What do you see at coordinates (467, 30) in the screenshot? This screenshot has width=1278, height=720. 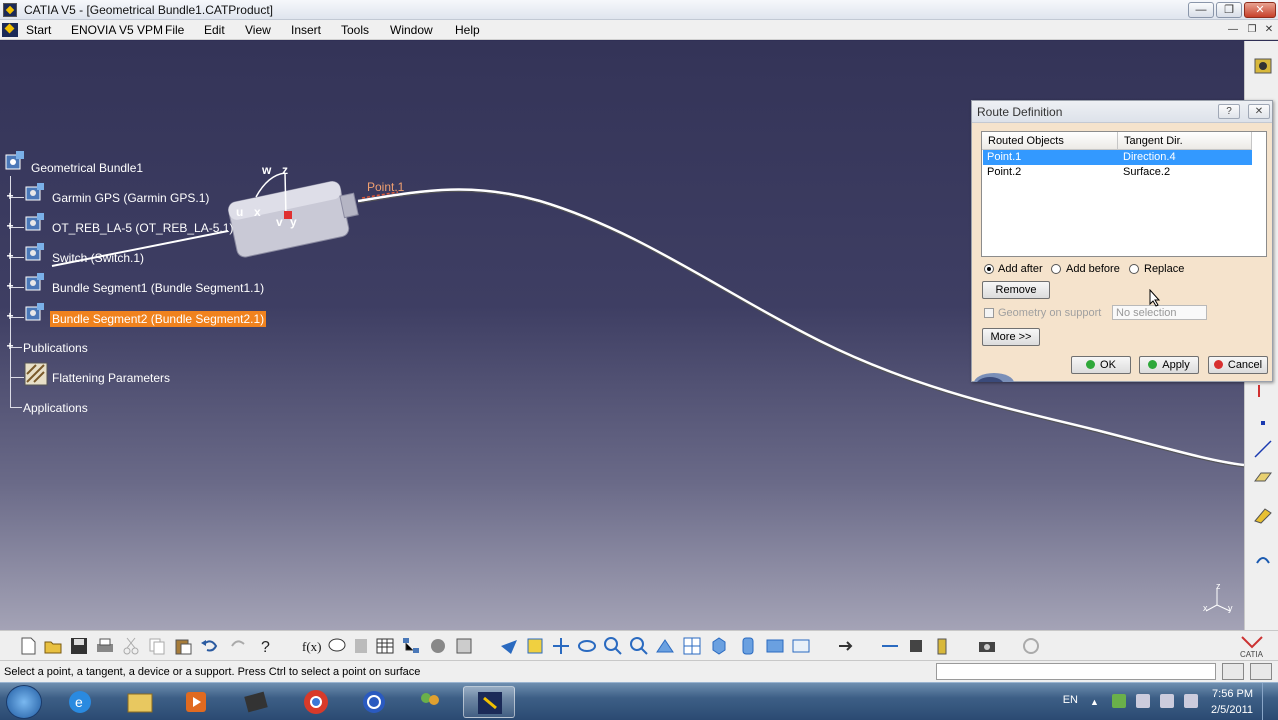 I see `menu-help: Help` at bounding box center [467, 30].